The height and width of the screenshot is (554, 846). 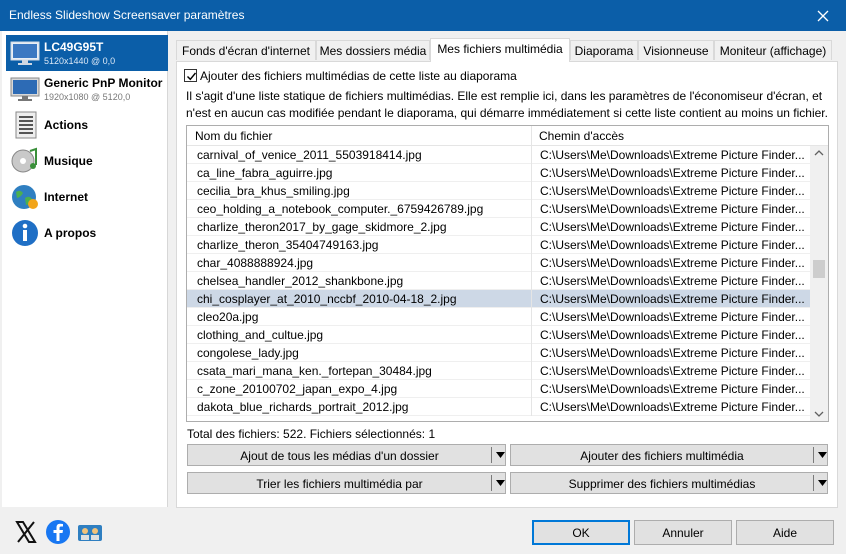 I want to click on sidebar-item-a-propos: A propos, so click(x=87, y=233).